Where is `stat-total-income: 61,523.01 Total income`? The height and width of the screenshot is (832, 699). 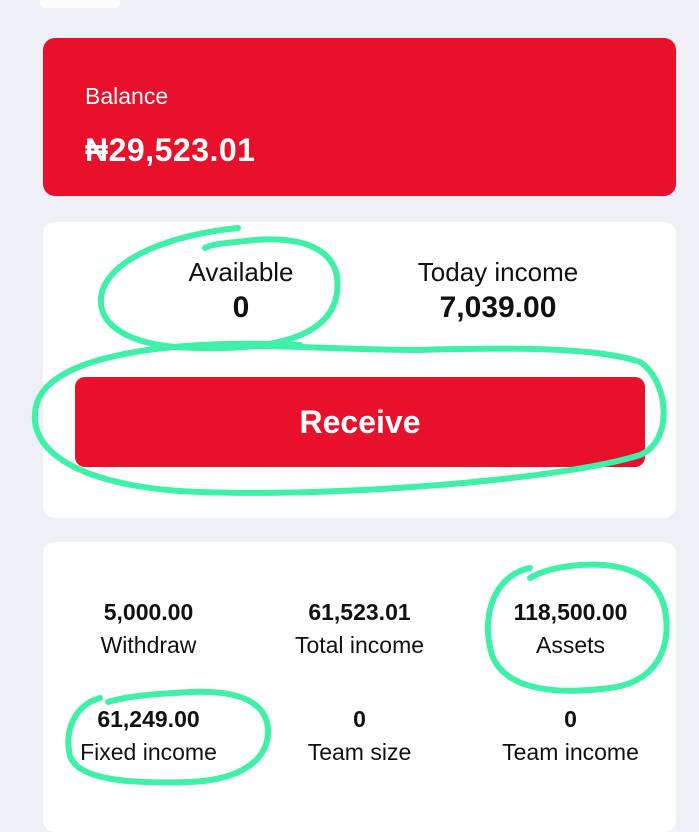
stat-total-income: 61,523.01 Total income is located at coordinates (359, 630).